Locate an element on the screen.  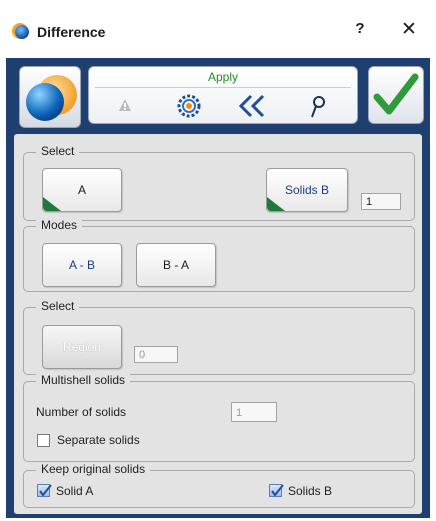
solids-b-button: Solids B is located at coordinates (307, 190).